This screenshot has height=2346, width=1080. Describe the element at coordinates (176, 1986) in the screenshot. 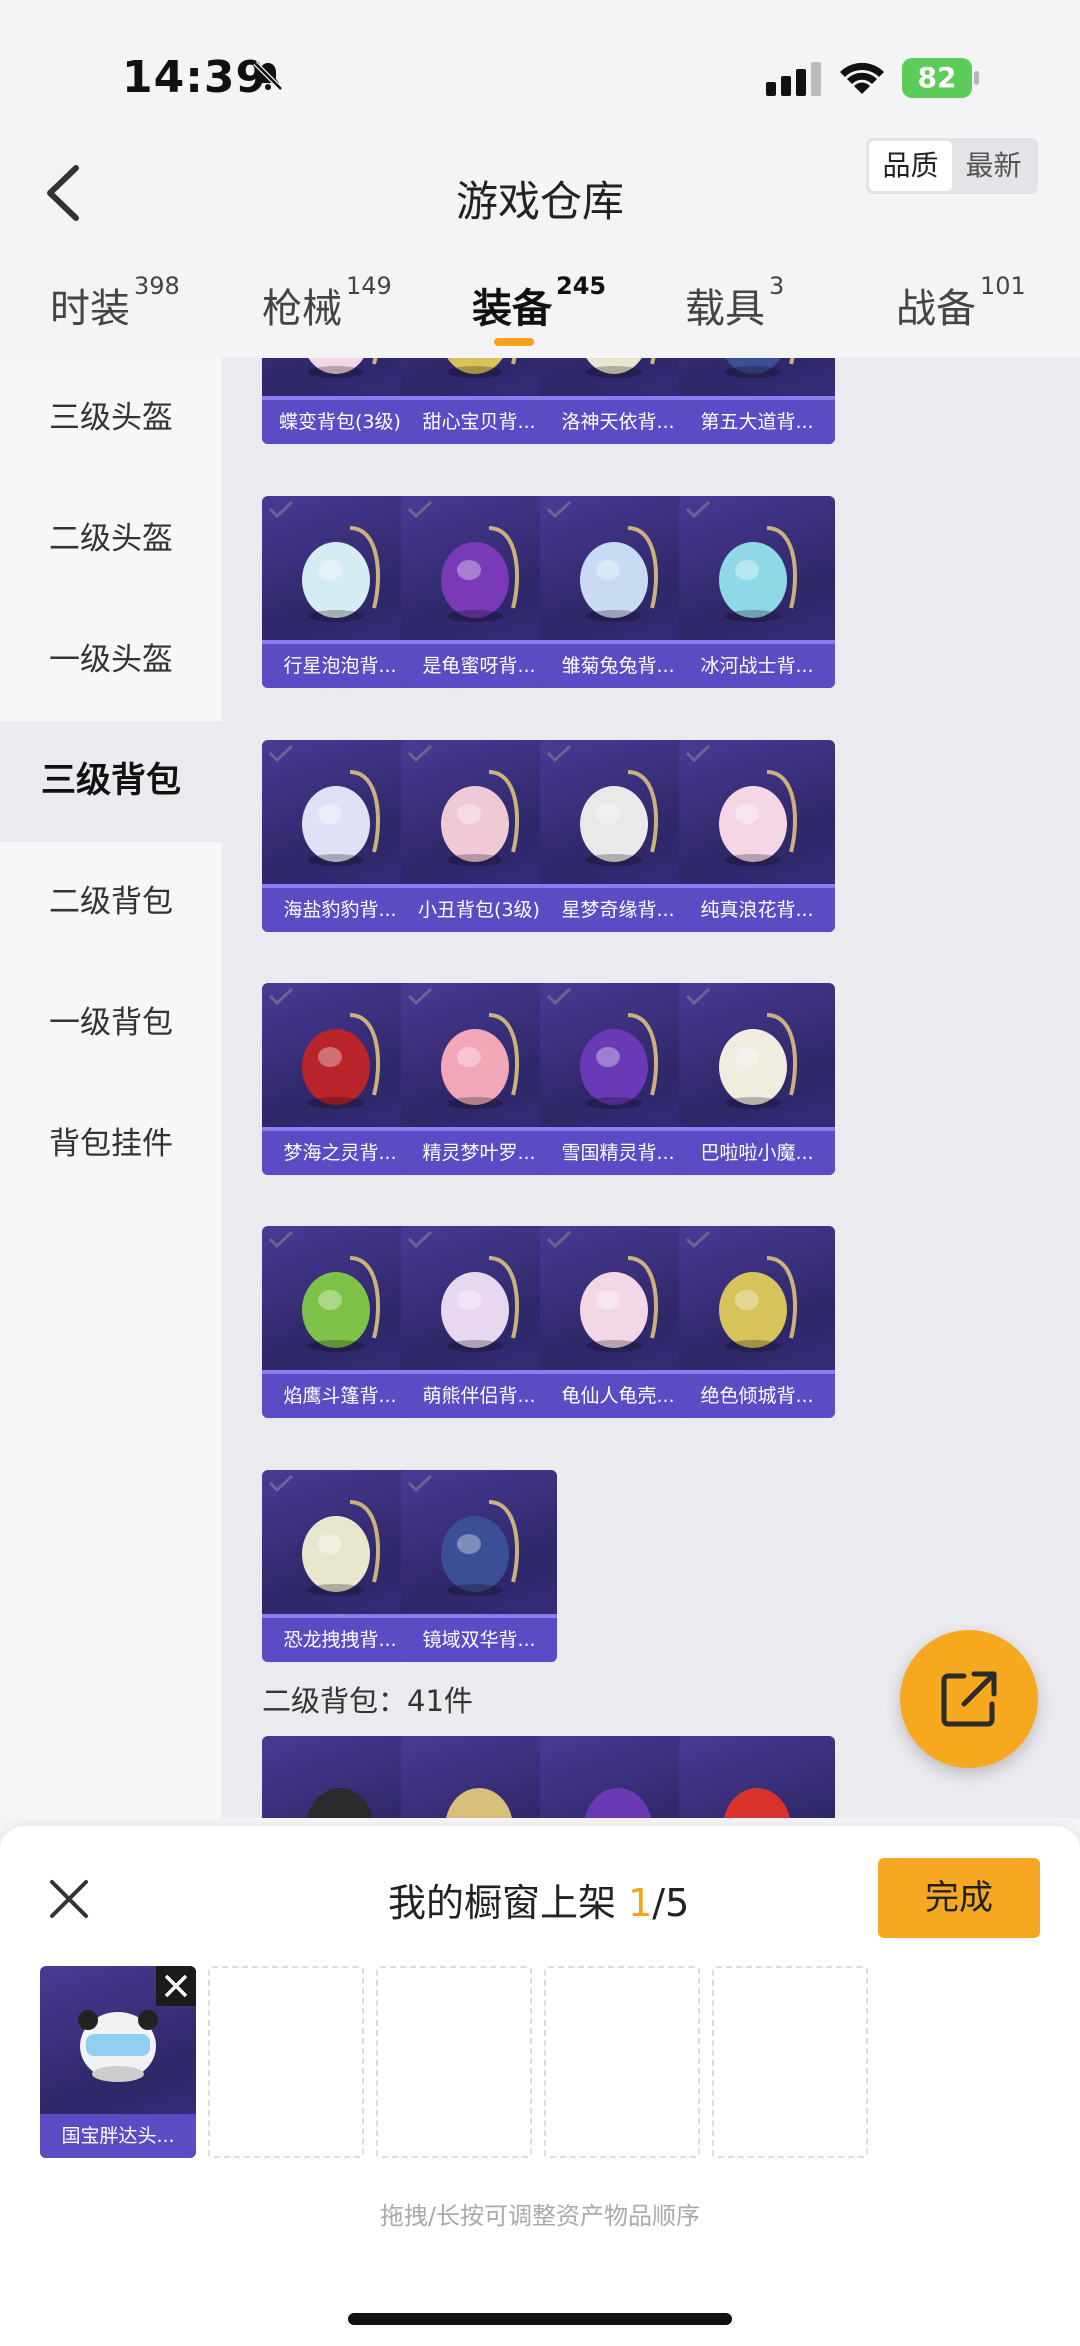

I see `remove-item-button` at that location.